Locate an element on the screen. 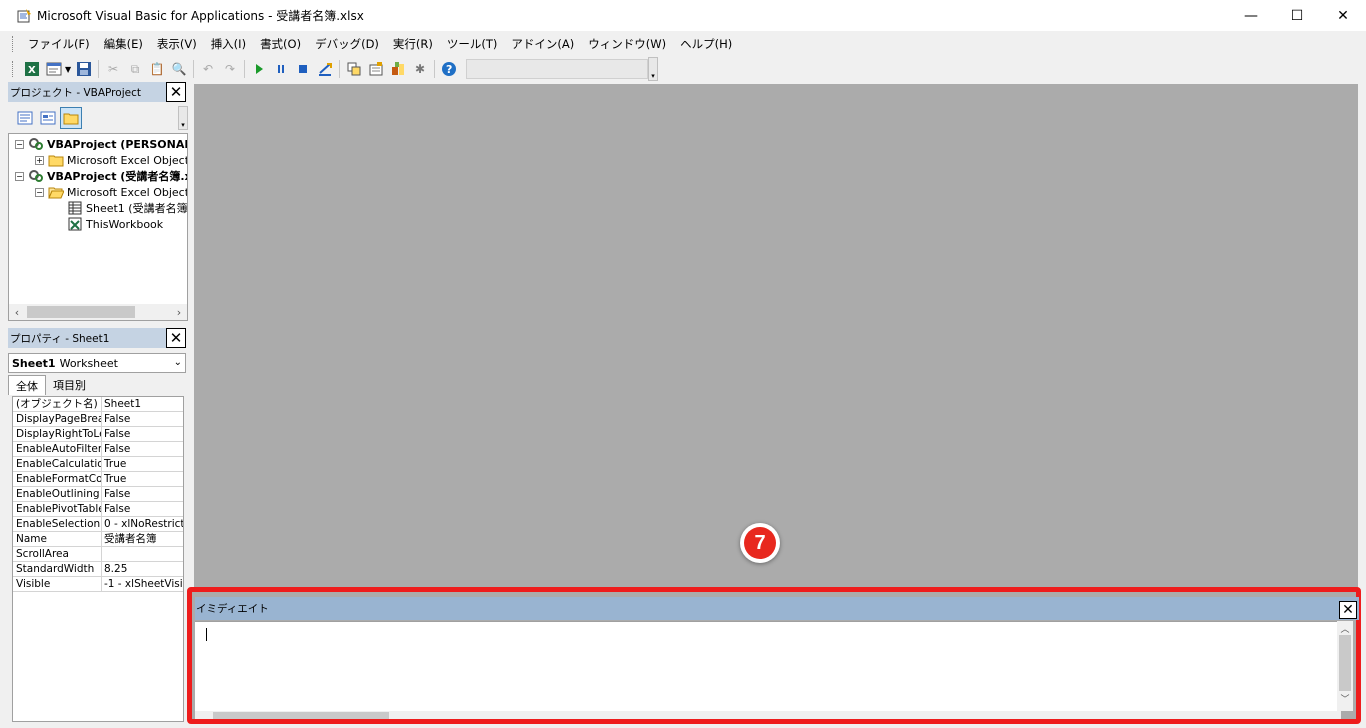 The height and width of the screenshot is (728, 1366). close-button: ✕ is located at coordinates (1343, 15).